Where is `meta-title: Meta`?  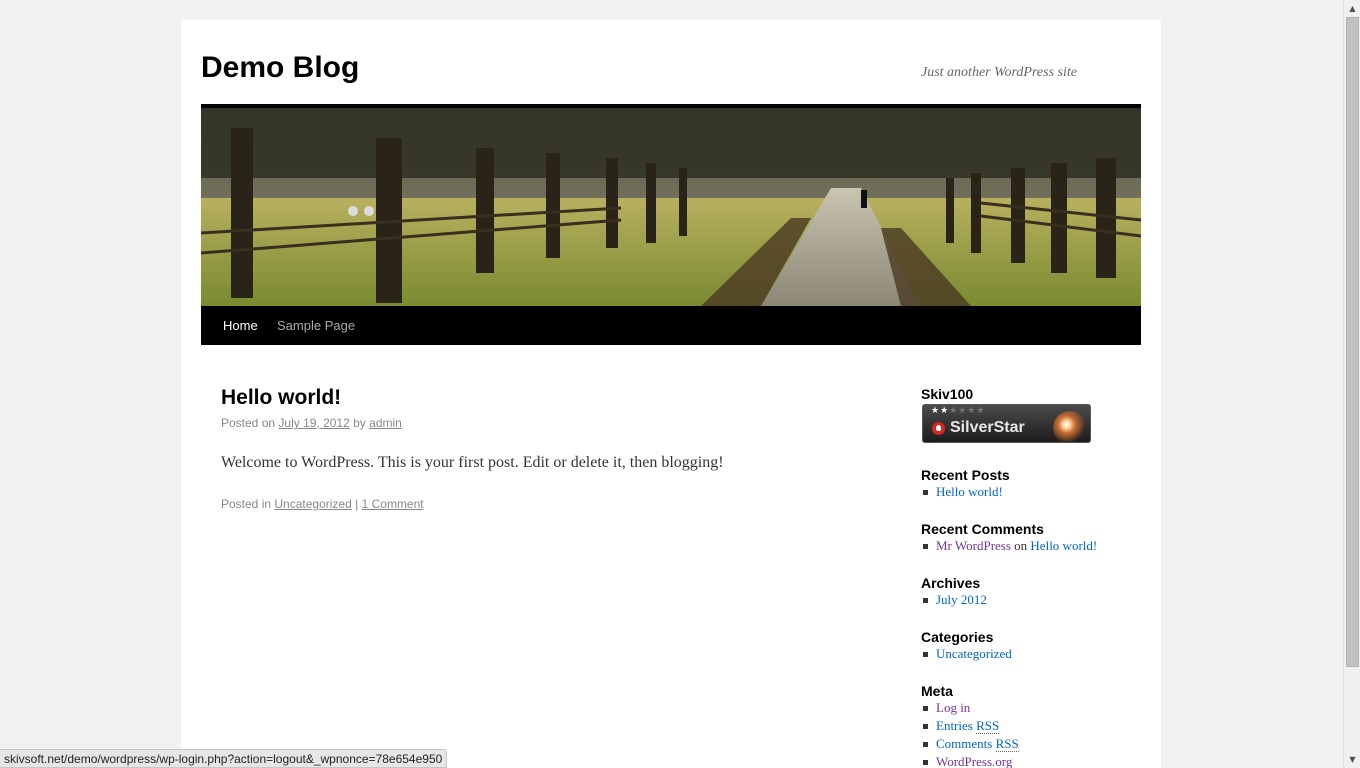
meta-title: Meta is located at coordinates (937, 691).